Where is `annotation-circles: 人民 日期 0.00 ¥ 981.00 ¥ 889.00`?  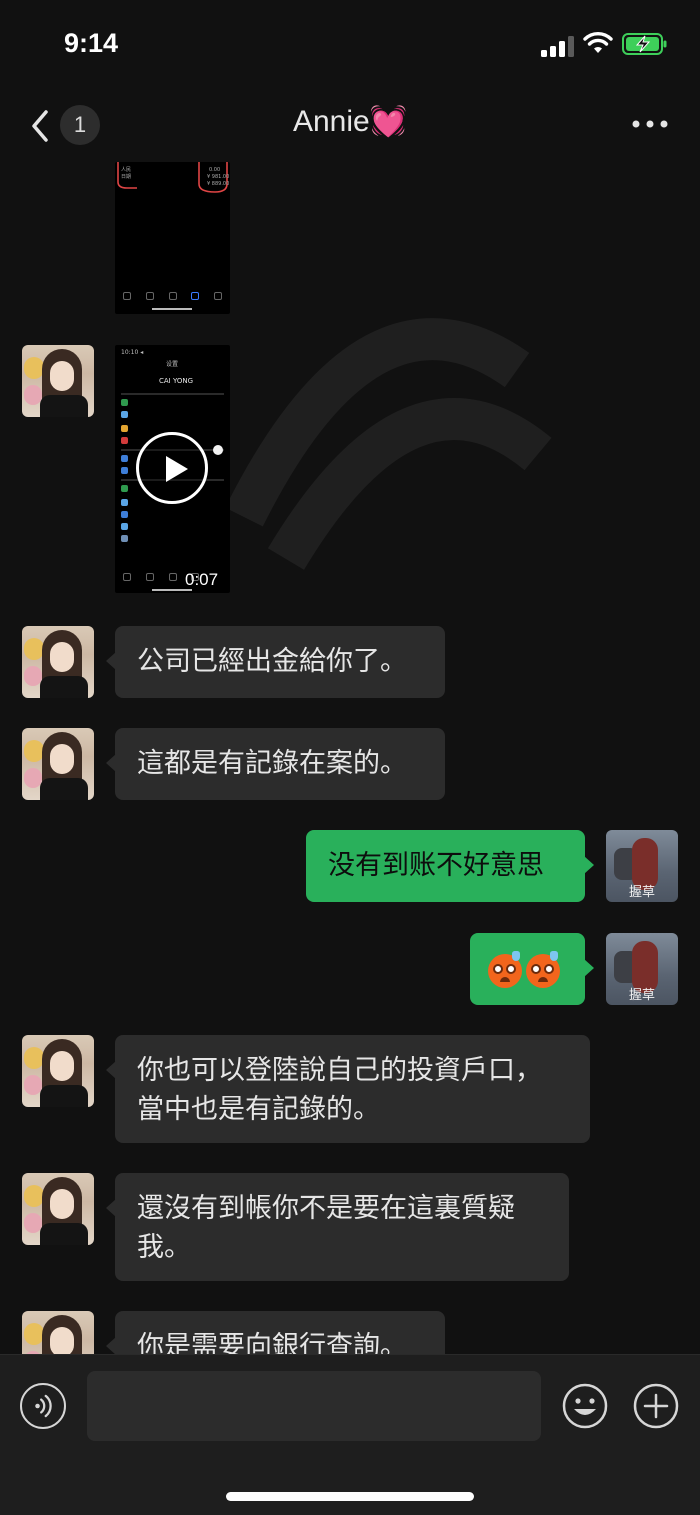 annotation-circles: 人民 日期 0.00 ¥ 981.00 ¥ 889.00 is located at coordinates (173, 177).